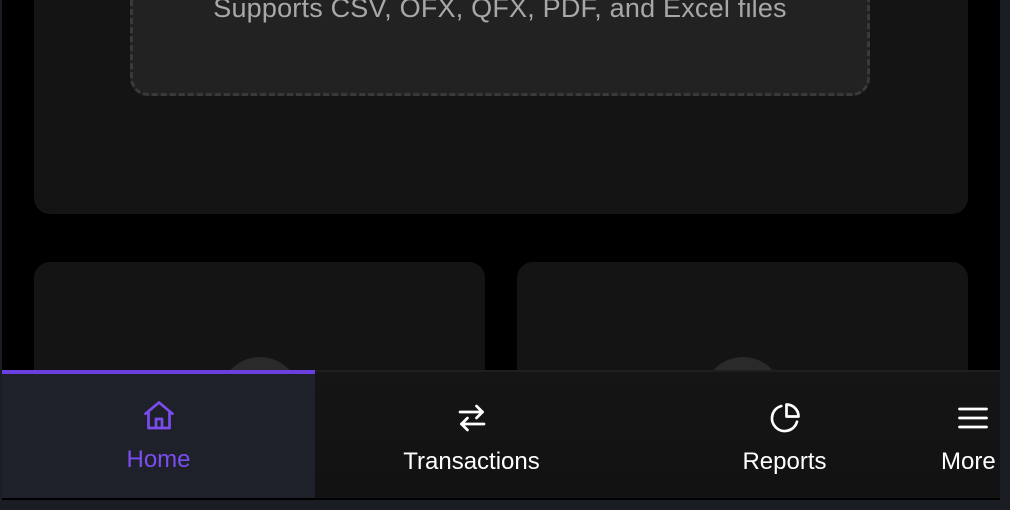 The height and width of the screenshot is (510, 1010). What do you see at coordinates (971, 435) in the screenshot?
I see `nav-item-more: More` at bounding box center [971, 435].